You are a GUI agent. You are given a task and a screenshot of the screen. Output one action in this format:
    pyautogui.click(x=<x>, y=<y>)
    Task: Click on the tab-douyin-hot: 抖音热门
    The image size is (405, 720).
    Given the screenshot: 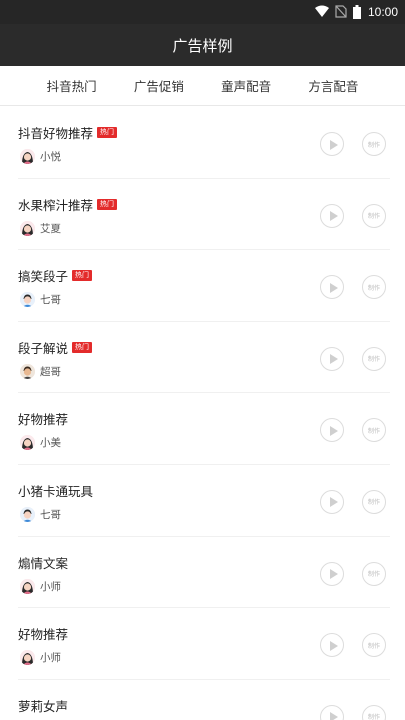 What is the action you would take?
    pyautogui.click(x=72, y=85)
    